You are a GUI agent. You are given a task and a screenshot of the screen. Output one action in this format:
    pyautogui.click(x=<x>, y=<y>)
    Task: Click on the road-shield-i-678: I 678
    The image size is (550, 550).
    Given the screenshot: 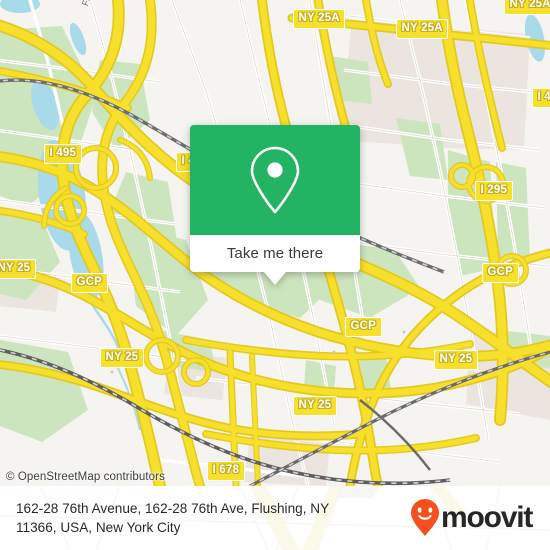 What is the action you would take?
    pyautogui.click(x=226, y=471)
    